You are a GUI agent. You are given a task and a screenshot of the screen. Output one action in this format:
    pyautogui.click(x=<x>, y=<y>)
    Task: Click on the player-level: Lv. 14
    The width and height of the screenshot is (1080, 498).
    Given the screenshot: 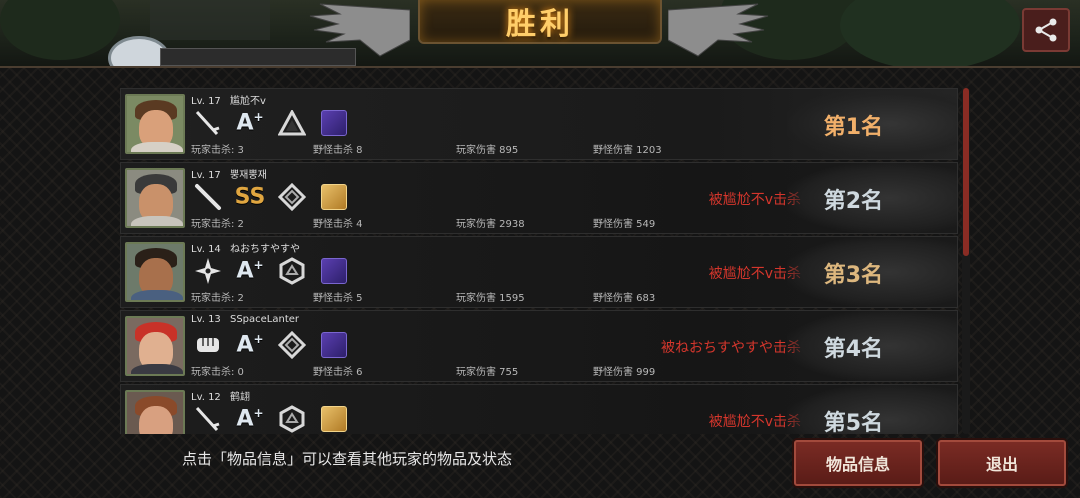 What is the action you would take?
    pyautogui.click(x=206, y=249)
    